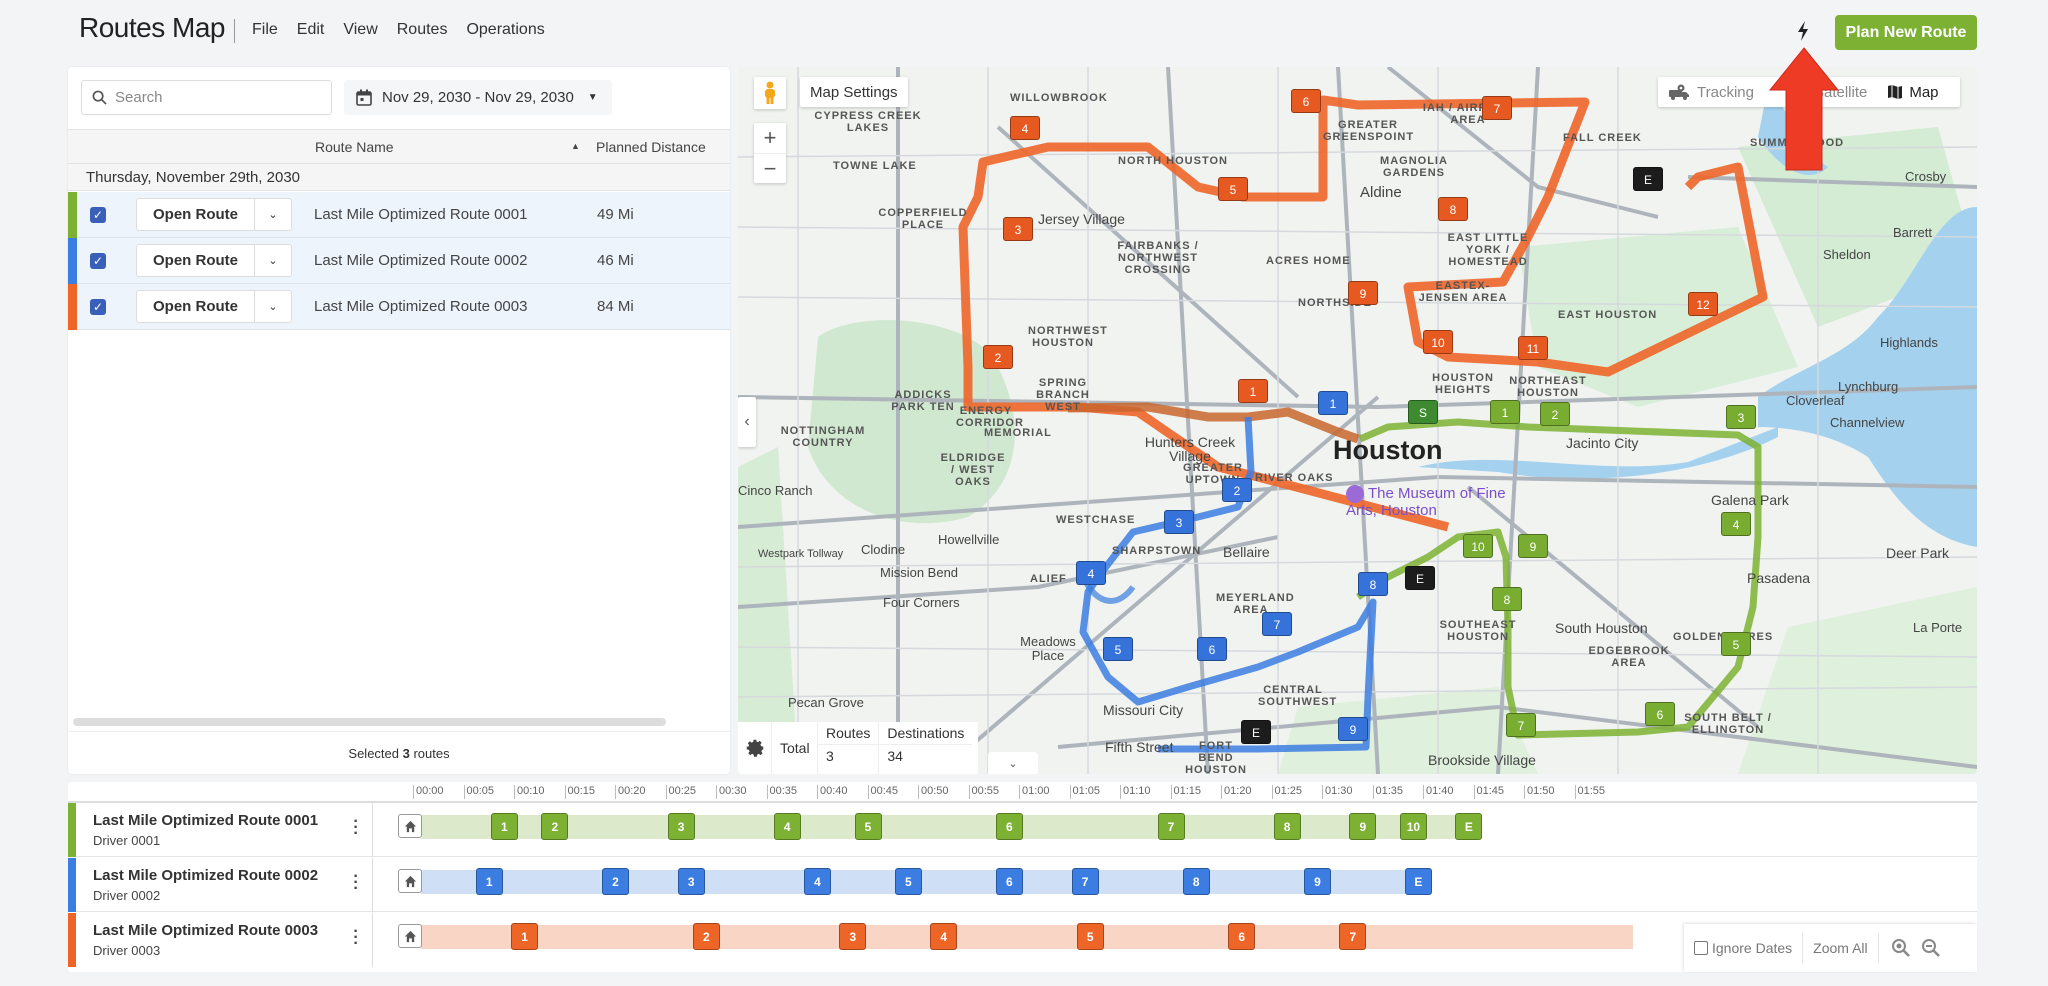 Image resolution: width=2048 pixels, height=986 pixels. Describe the element at coordinates (265, 30) in the screenshot. I see `menu-file: File` at that location.